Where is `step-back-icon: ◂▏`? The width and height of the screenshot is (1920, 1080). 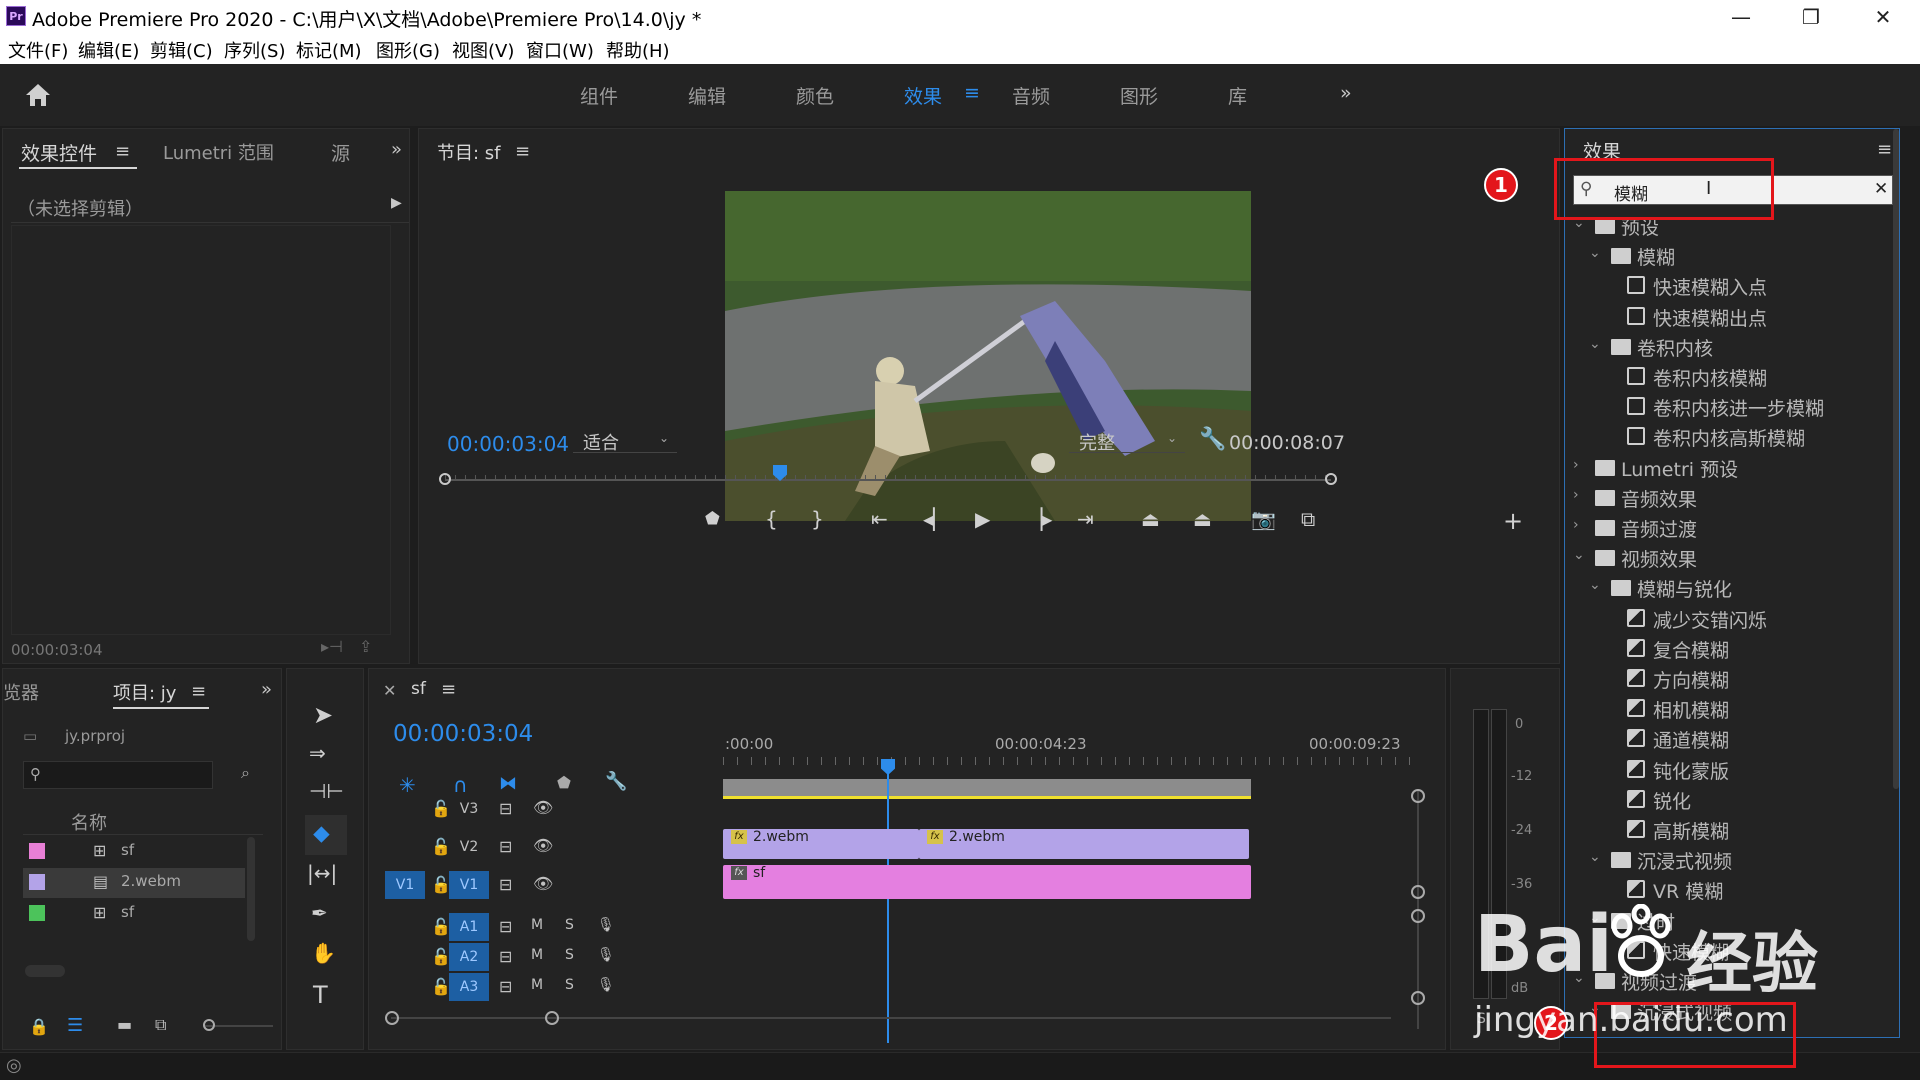
step-back-icon: ◂▏ is located at coordinates (935, 519).